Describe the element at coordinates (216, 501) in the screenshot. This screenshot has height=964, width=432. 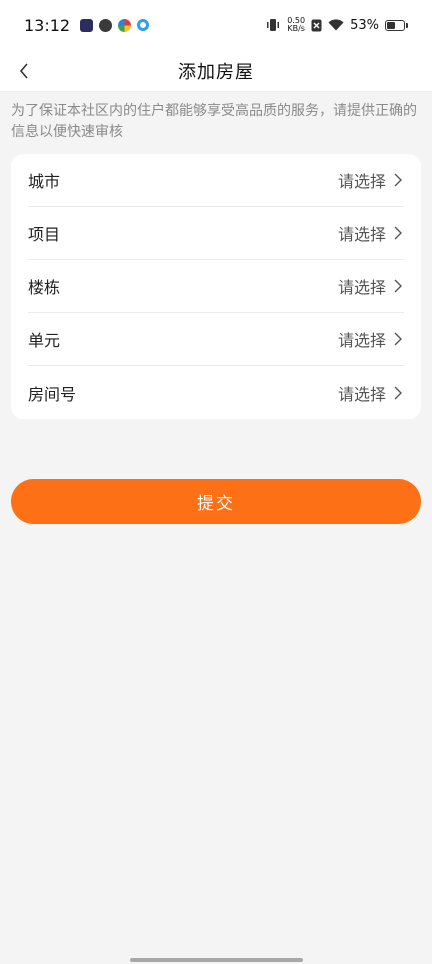
I see `submit-button: 提交` at that location.